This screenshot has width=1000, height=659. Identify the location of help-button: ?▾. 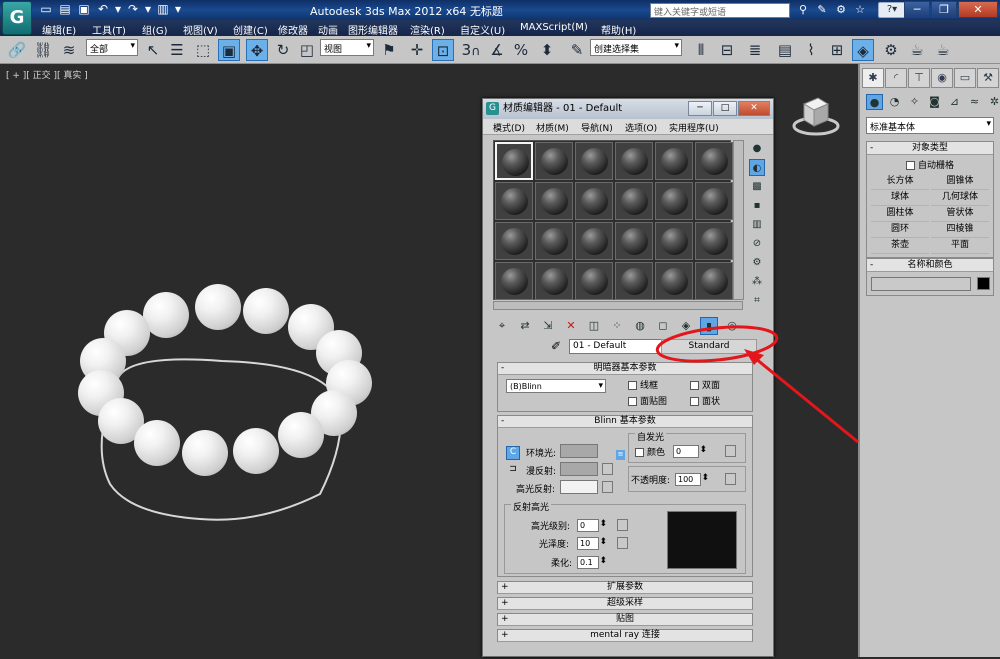
(892, 10).